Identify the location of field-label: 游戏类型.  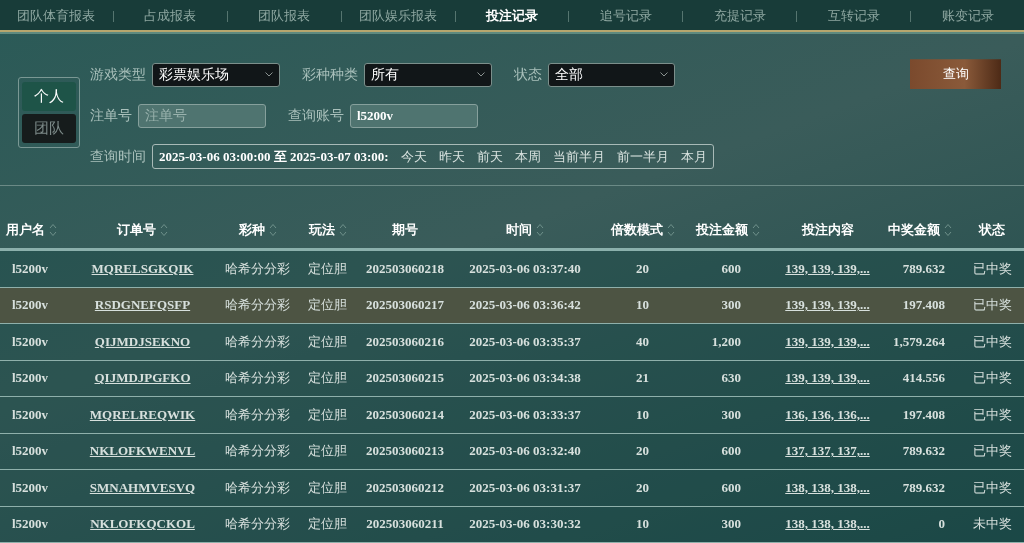
(118, 74).